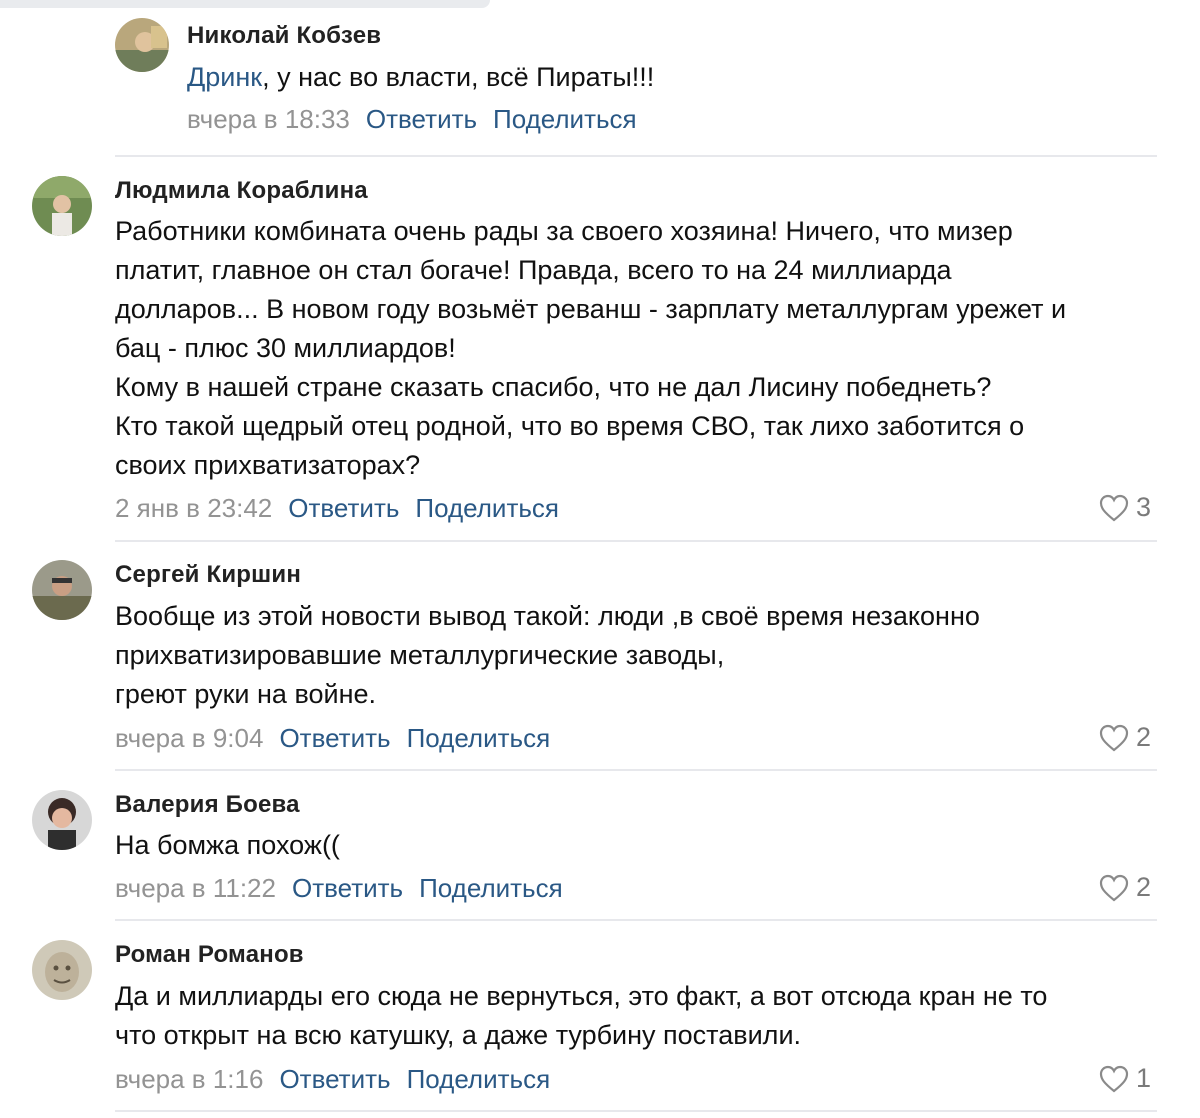 The width and height of the screenshot is (1200, 1118). I want to click on top-bar, so click(245, 4).